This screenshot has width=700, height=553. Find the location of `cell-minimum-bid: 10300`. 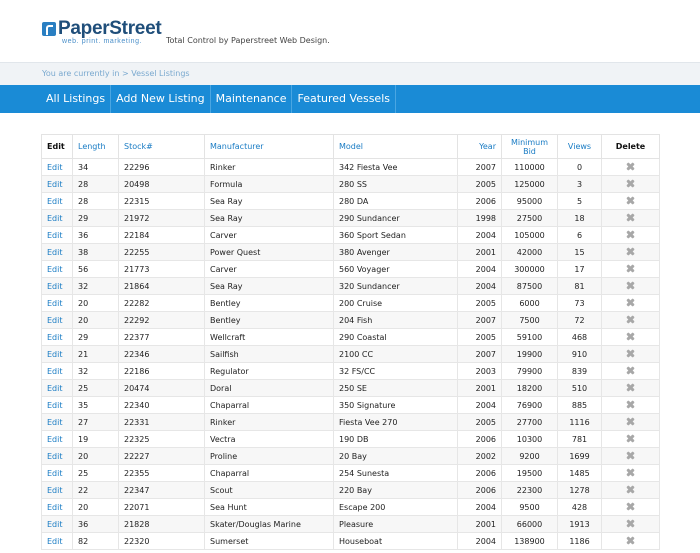

cell-minimum-bid: 10300 is located at coordinates (529, 439).